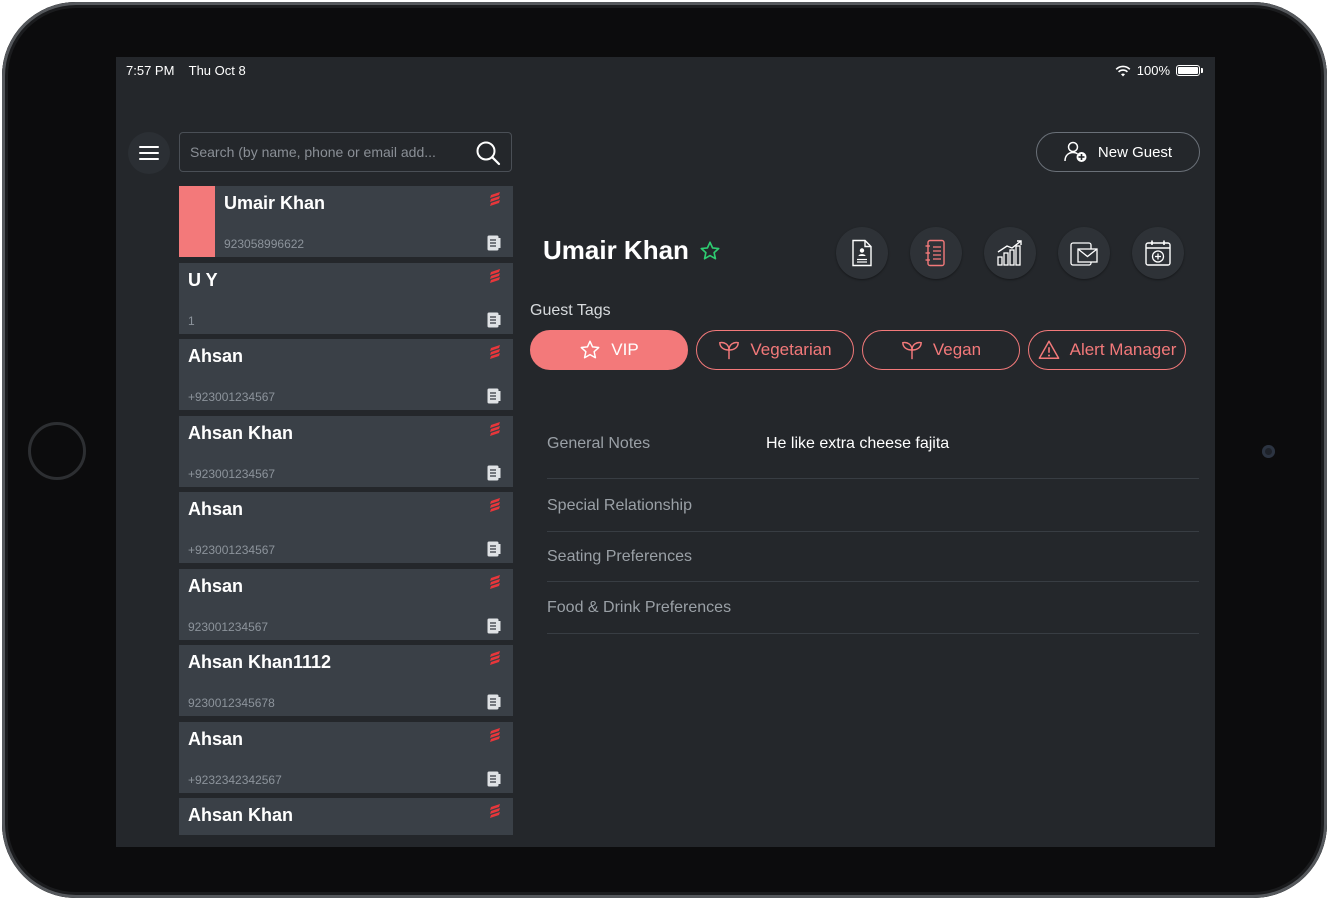  I want to click on tag-label: Alert Manager, so click(1123, 349).